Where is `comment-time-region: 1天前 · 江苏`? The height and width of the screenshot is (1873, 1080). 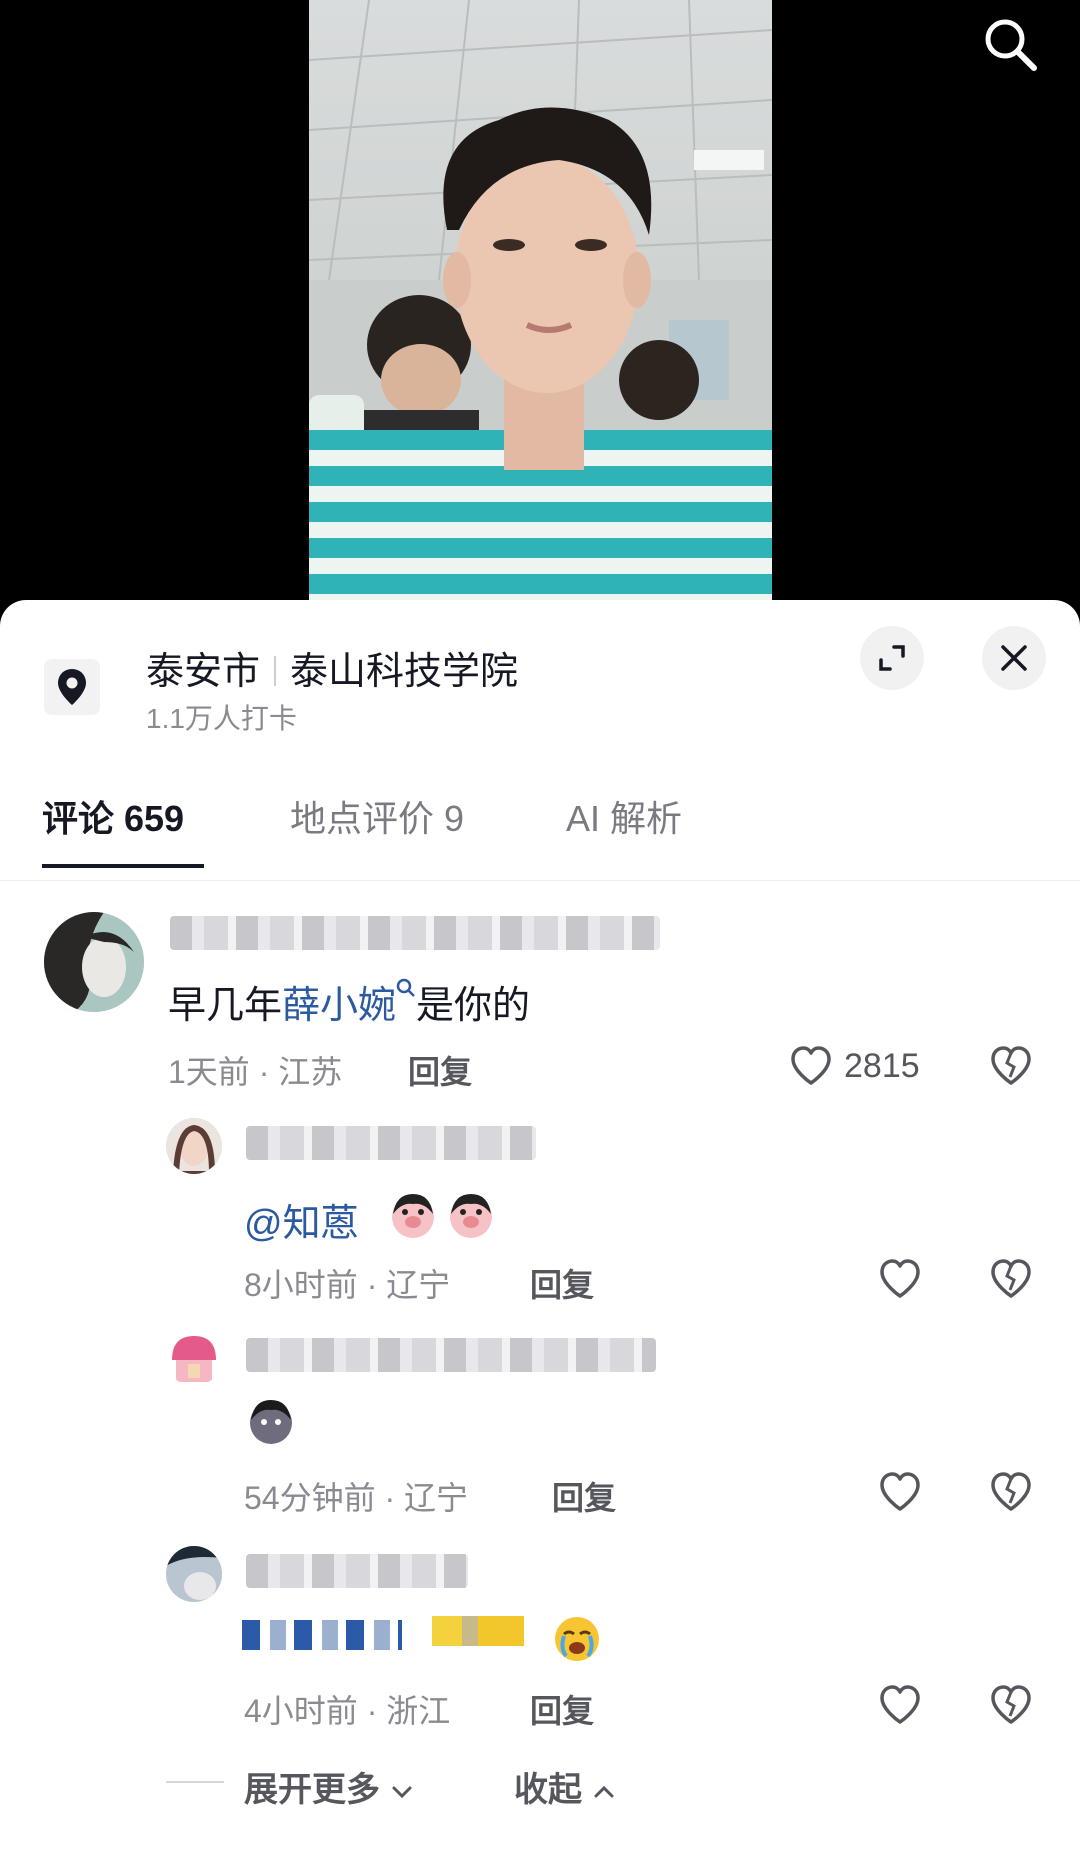
comment-time-region: 1天前 · 江苏 is located at coordinates (255, 1072).